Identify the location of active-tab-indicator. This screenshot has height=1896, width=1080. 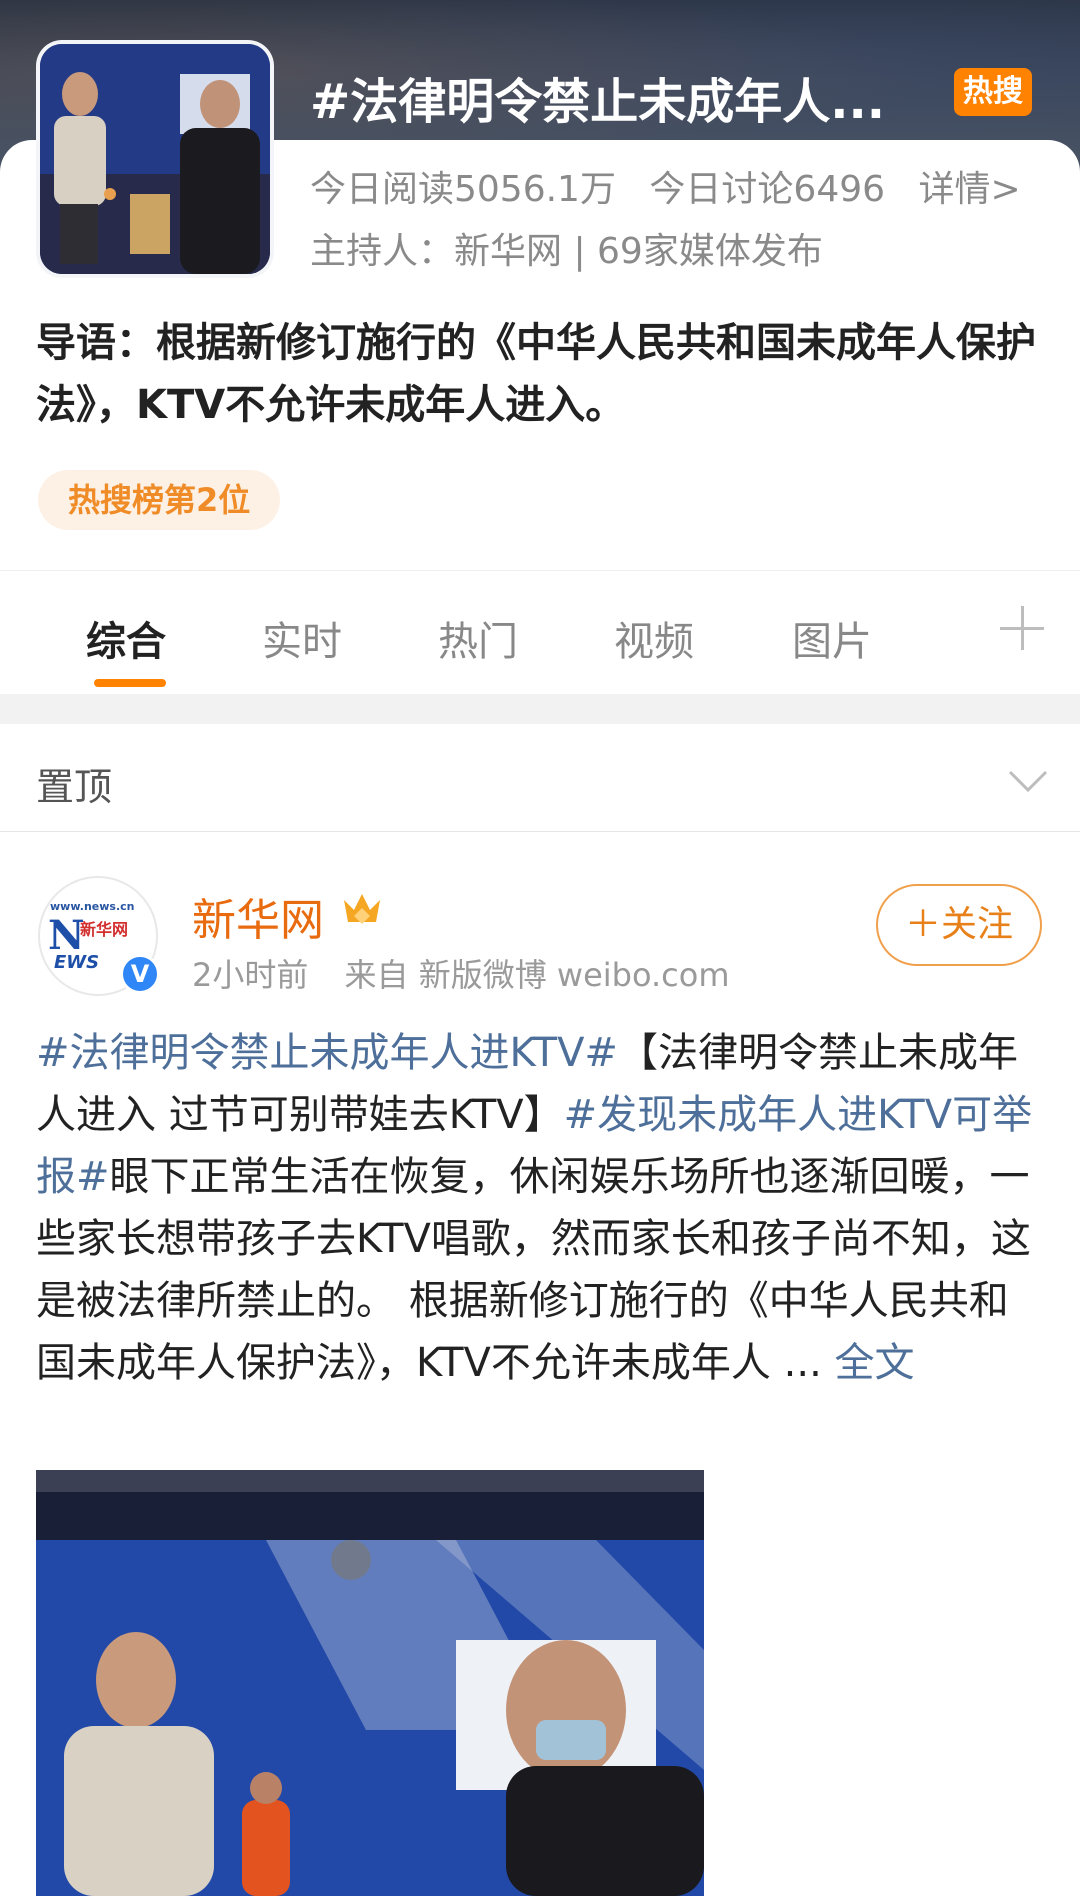
(130, 683).